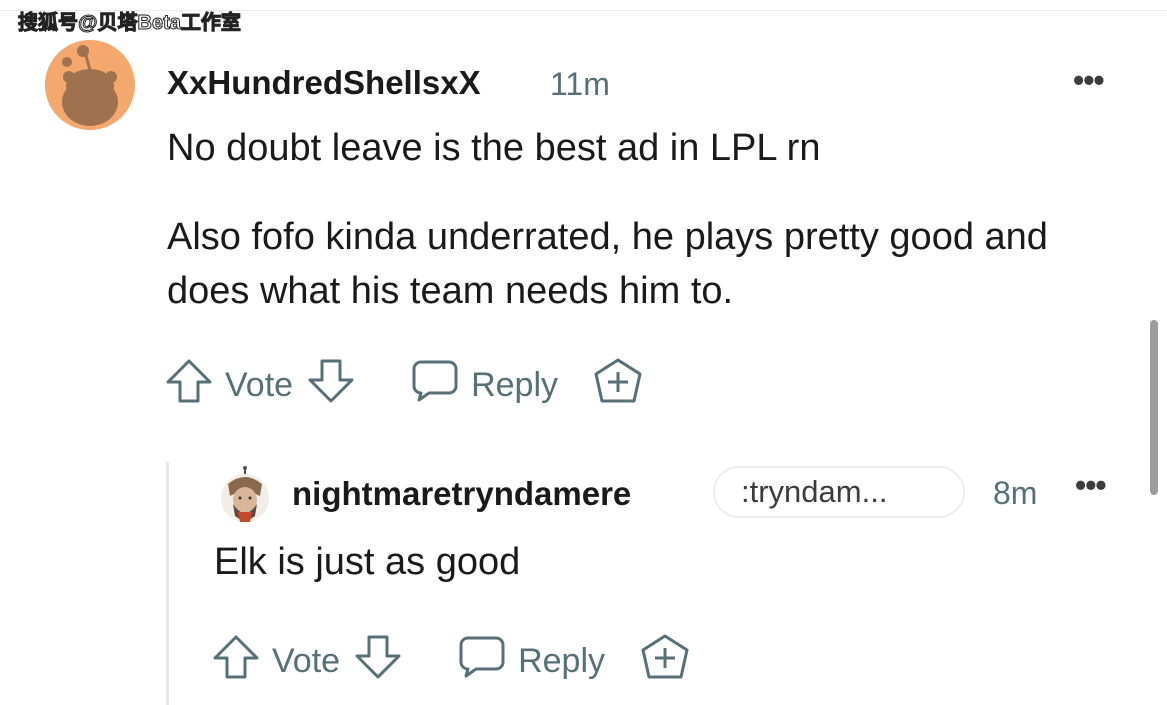  I want to click on scrollbar, so click(1154, 407).